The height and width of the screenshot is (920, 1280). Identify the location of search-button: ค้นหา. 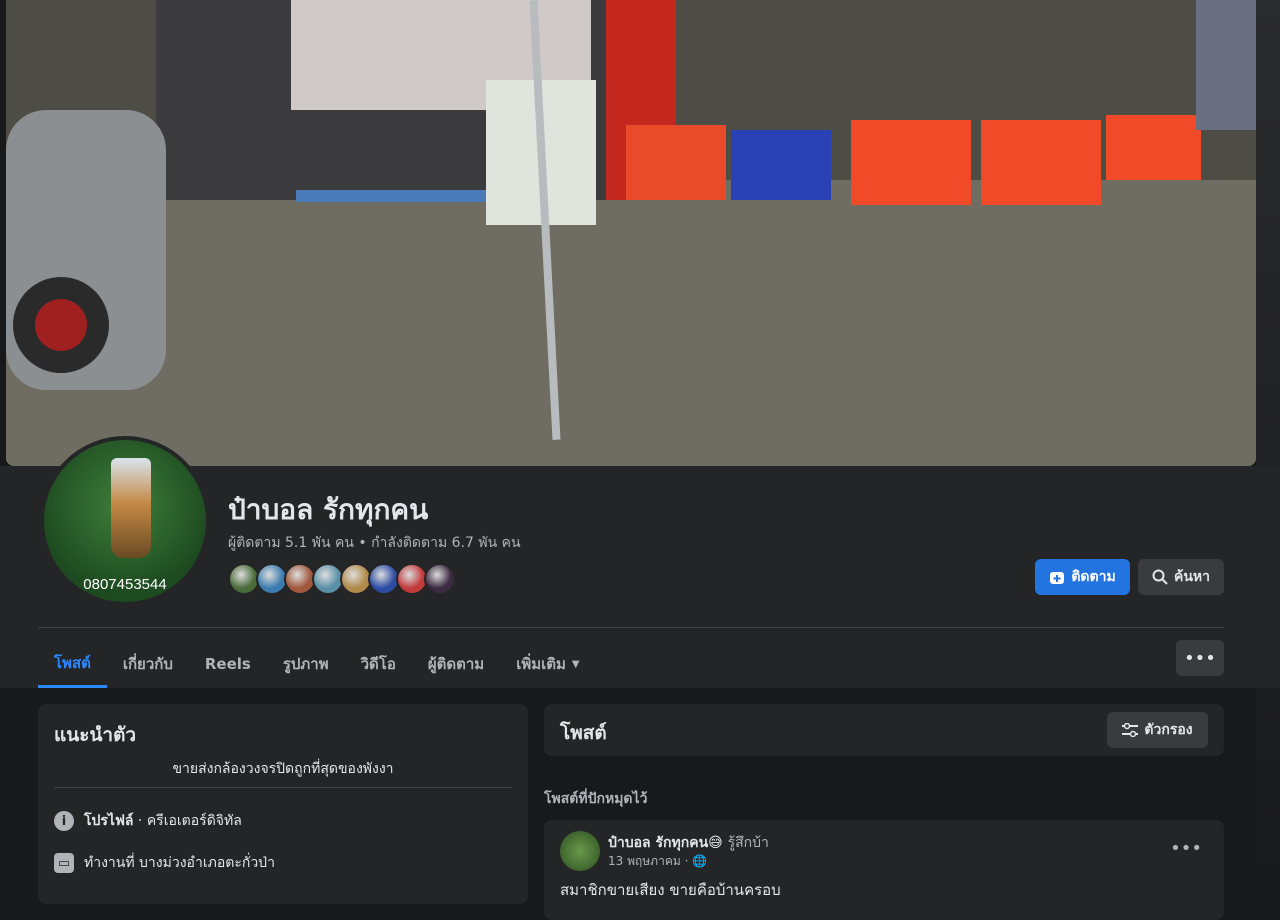
(1181, 577).